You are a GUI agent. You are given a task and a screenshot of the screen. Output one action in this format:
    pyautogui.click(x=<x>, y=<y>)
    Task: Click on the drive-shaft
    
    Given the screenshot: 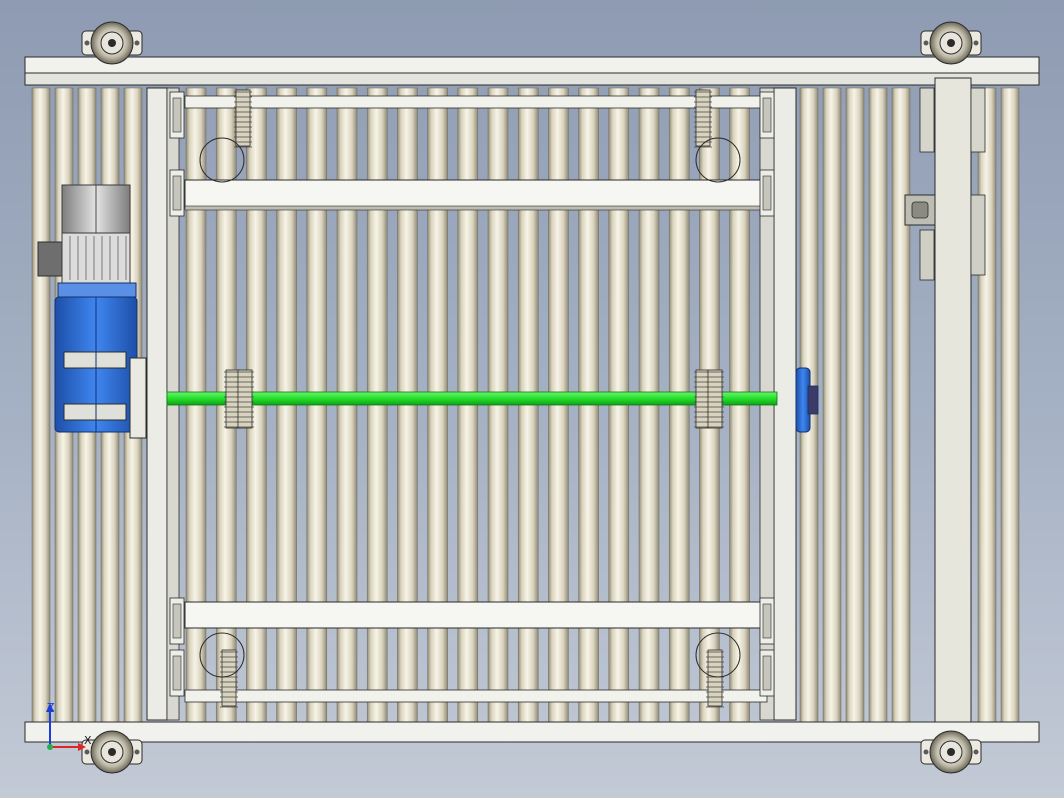 What is the action you would take?
    pyautogui.click(x=472, y=398)
    